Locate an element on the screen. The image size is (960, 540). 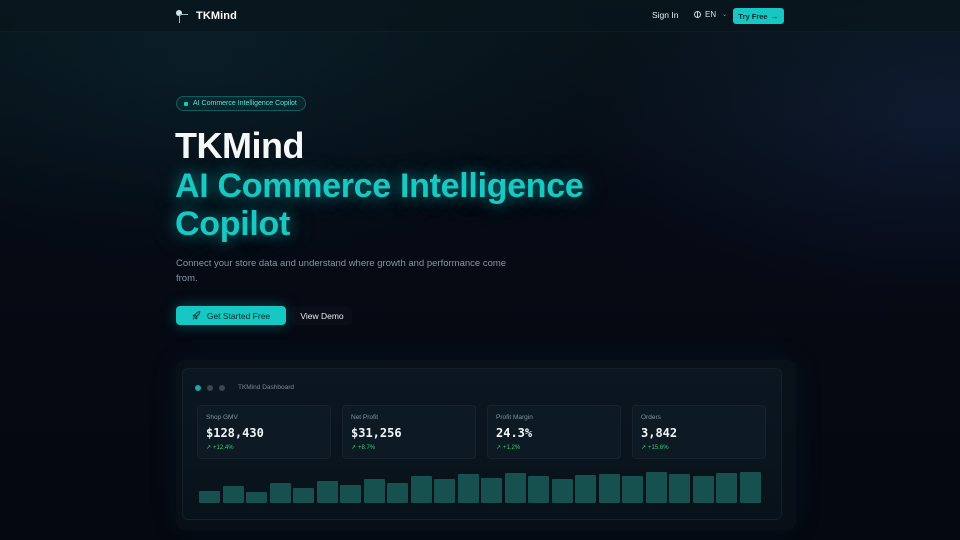
kpi-delta: ↗ +15.6% is located at coordinates (655, 448).